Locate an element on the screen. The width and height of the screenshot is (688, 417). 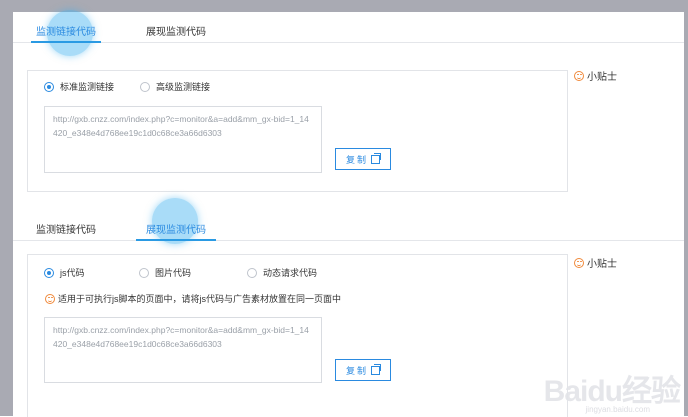
usage-hint: 适用于可执行js脚本的页面中，请将js代码与广告素材放置在同一页面中 is located at coordinates (193, 298).